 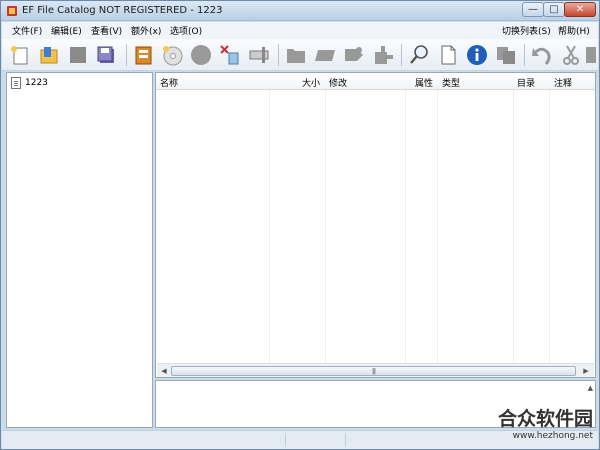 I want to click on tree-item-label: 1223, so click(x=36, y=82).